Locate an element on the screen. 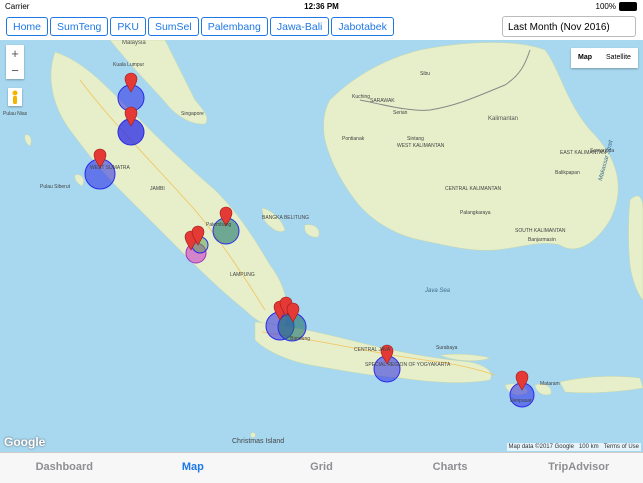 This screenshot has width=643, height=483. tab-grid: Grid is located at coordinates (321, 468).